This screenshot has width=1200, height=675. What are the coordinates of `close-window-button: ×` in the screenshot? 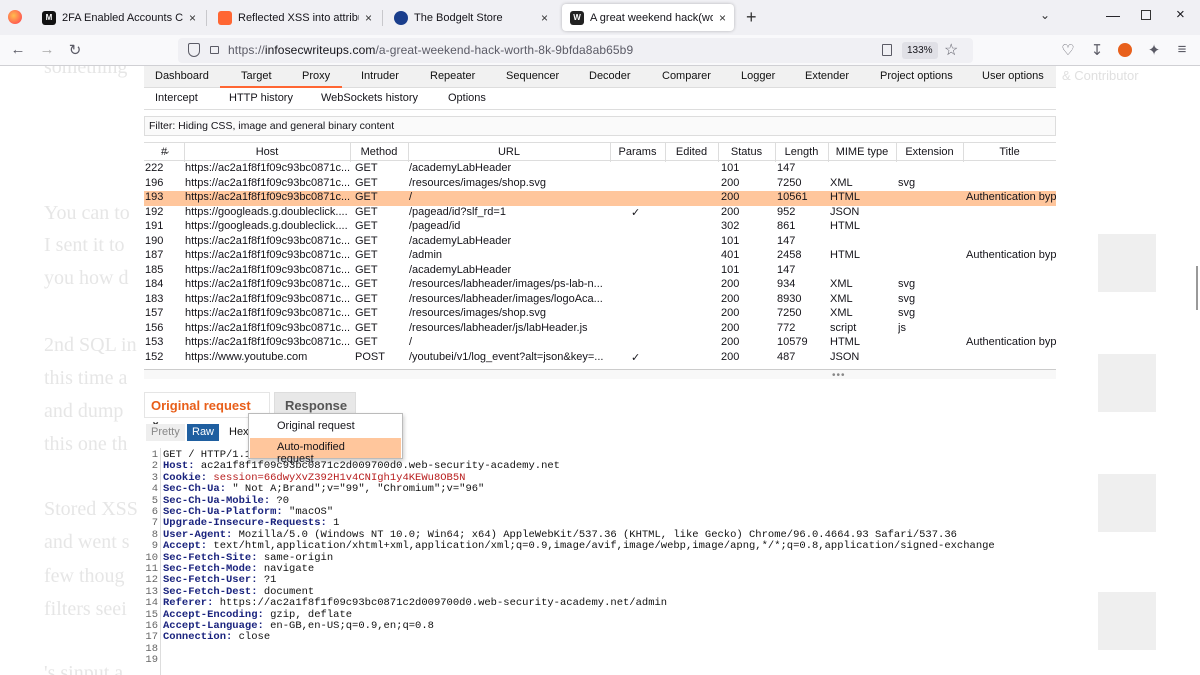 It's located at (1180, 14).